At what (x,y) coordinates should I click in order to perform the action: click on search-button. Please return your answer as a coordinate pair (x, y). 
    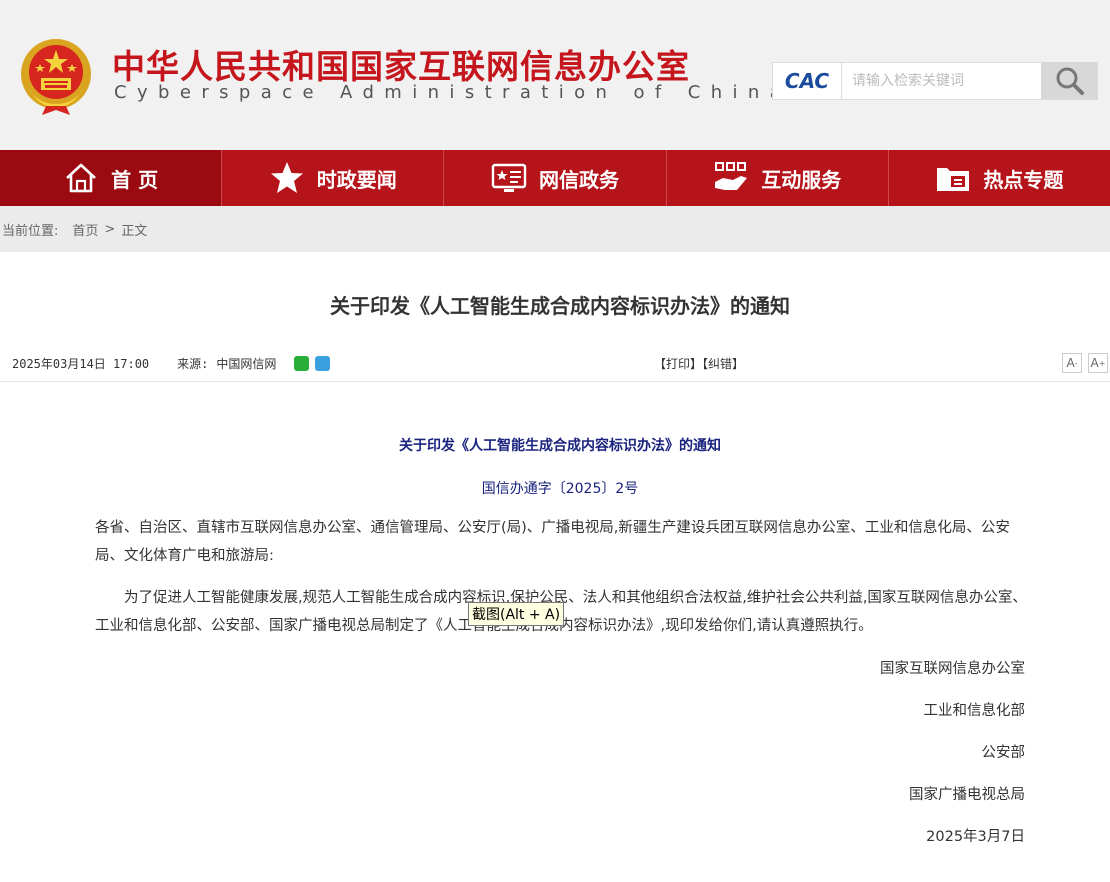
    Looking at the image, I should click on (1069, 81).